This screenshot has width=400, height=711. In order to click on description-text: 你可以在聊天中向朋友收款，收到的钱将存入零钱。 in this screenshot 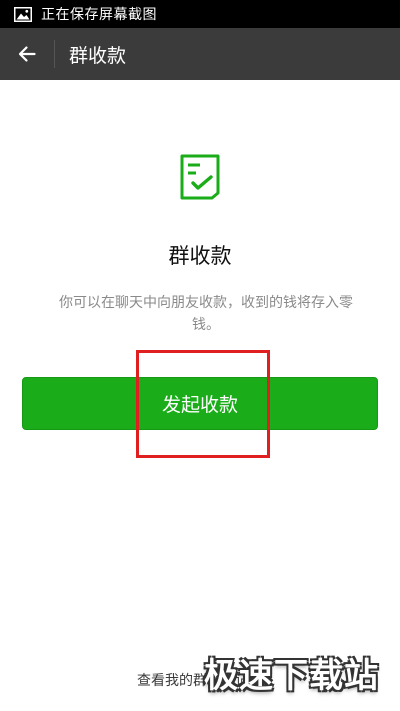, I will do `click(206, 314)`.